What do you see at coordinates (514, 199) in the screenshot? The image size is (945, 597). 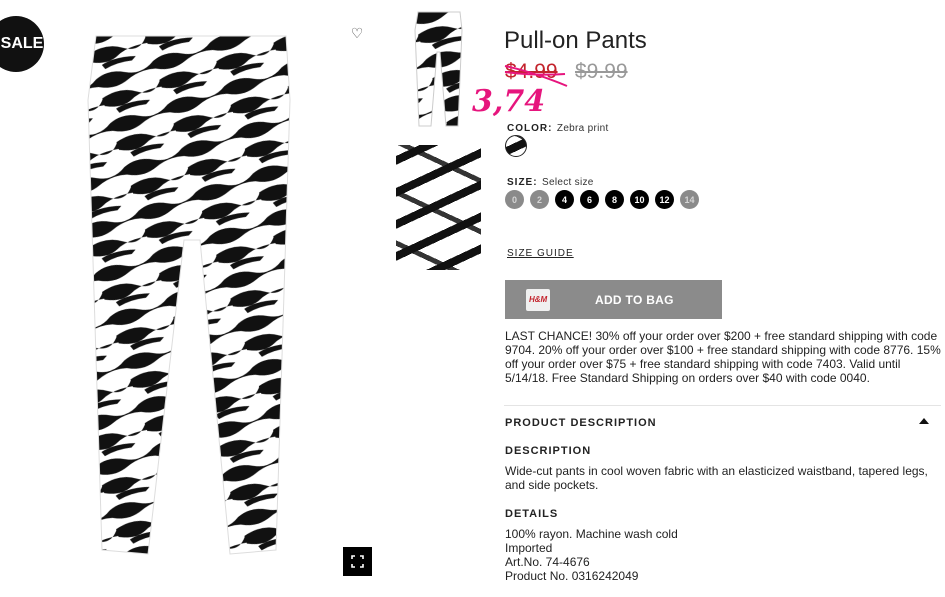 I see `size-option: 0` at bounding box center [514, 199].